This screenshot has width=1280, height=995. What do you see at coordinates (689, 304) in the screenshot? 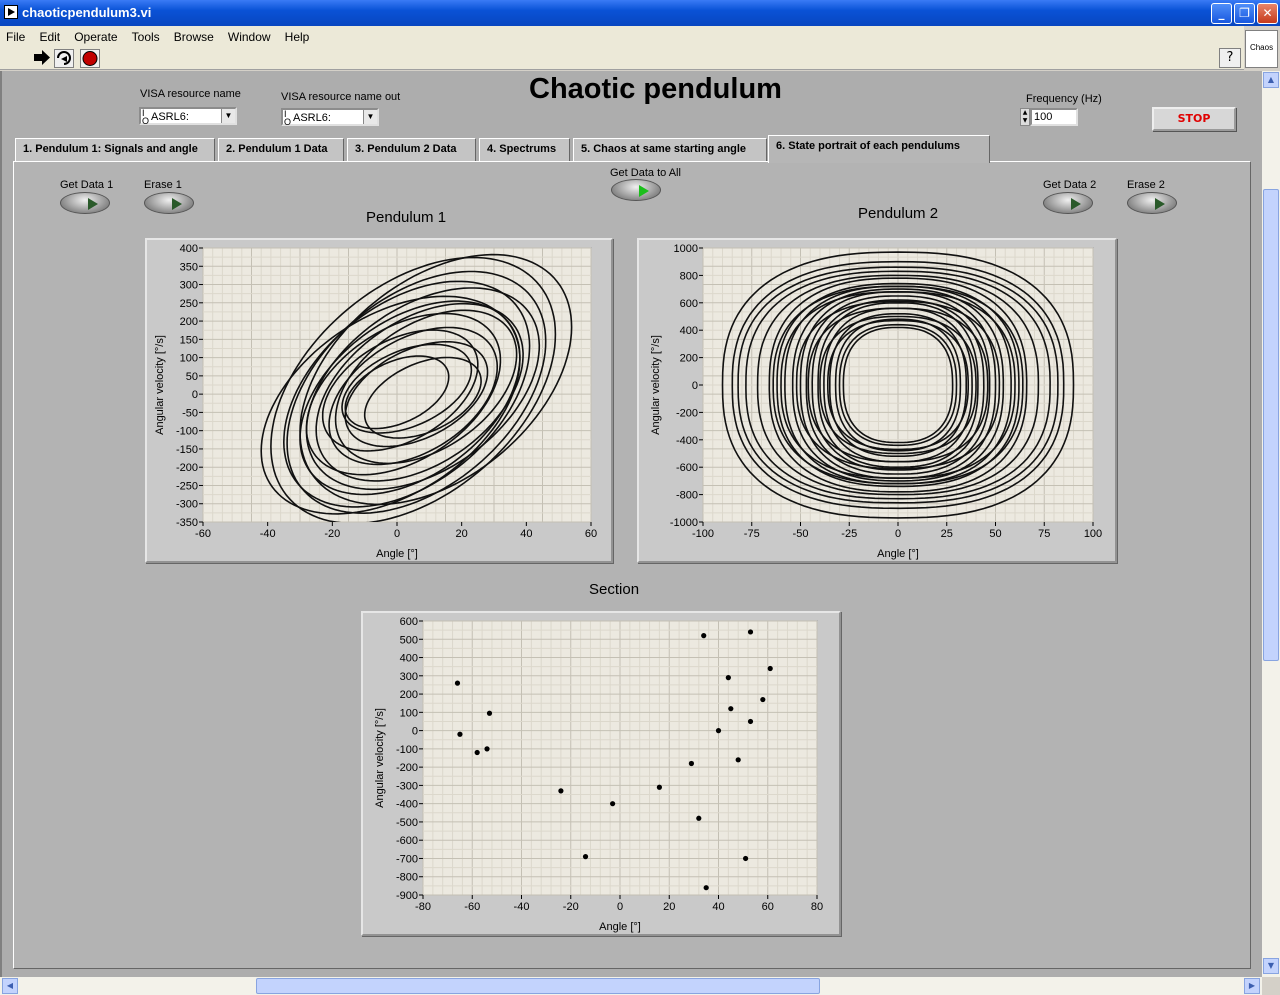
I see `y-tick-label: 600` at bounding box center [689, 304].